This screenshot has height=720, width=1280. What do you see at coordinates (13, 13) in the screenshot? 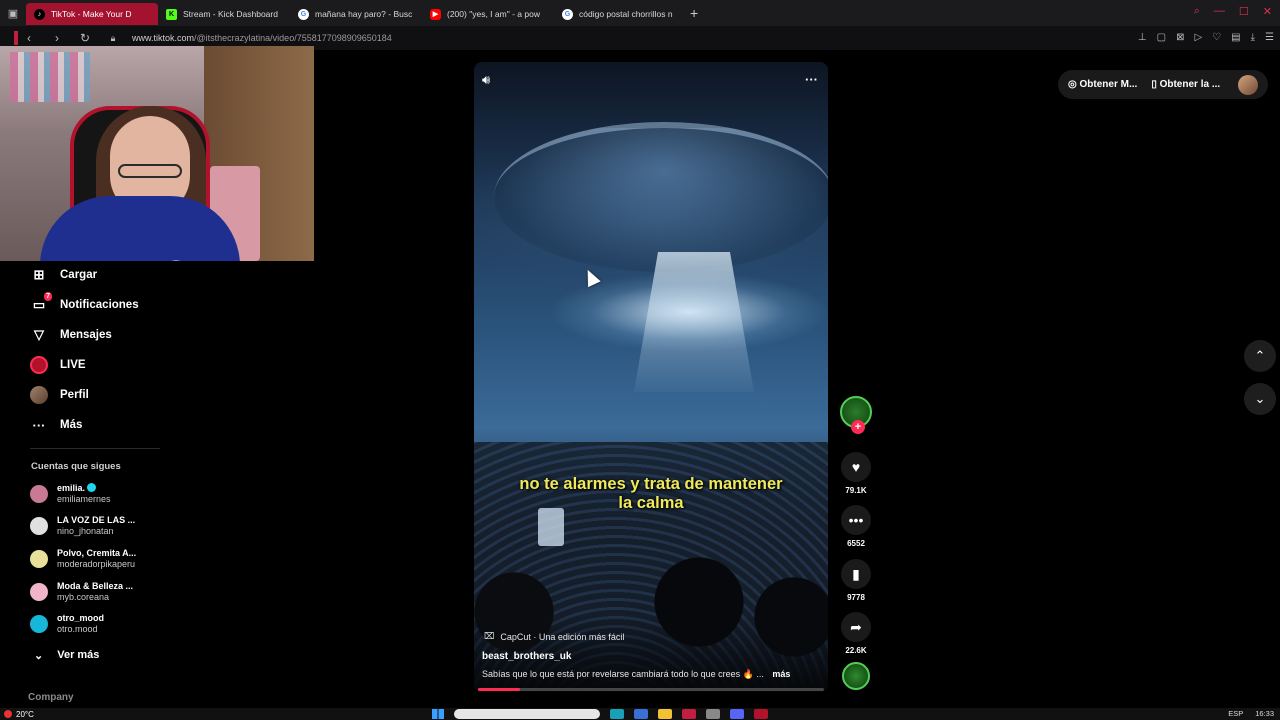
I see `tab-actions-icon: ▣` at bounding box center [13, 13].